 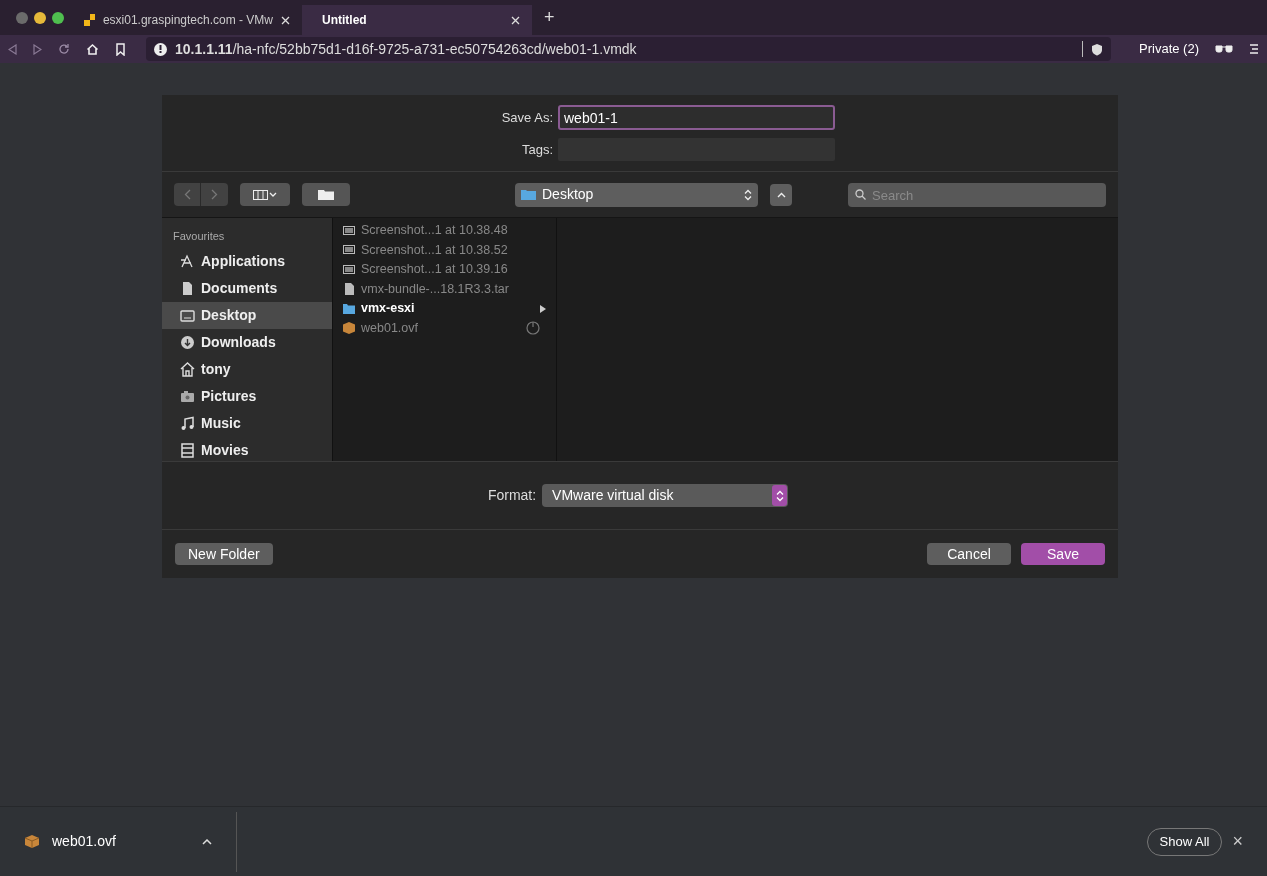 What do you see at coordinates (187, 261) in the screenshot?
I see `apps-icon` at bounding box center [187, 261].